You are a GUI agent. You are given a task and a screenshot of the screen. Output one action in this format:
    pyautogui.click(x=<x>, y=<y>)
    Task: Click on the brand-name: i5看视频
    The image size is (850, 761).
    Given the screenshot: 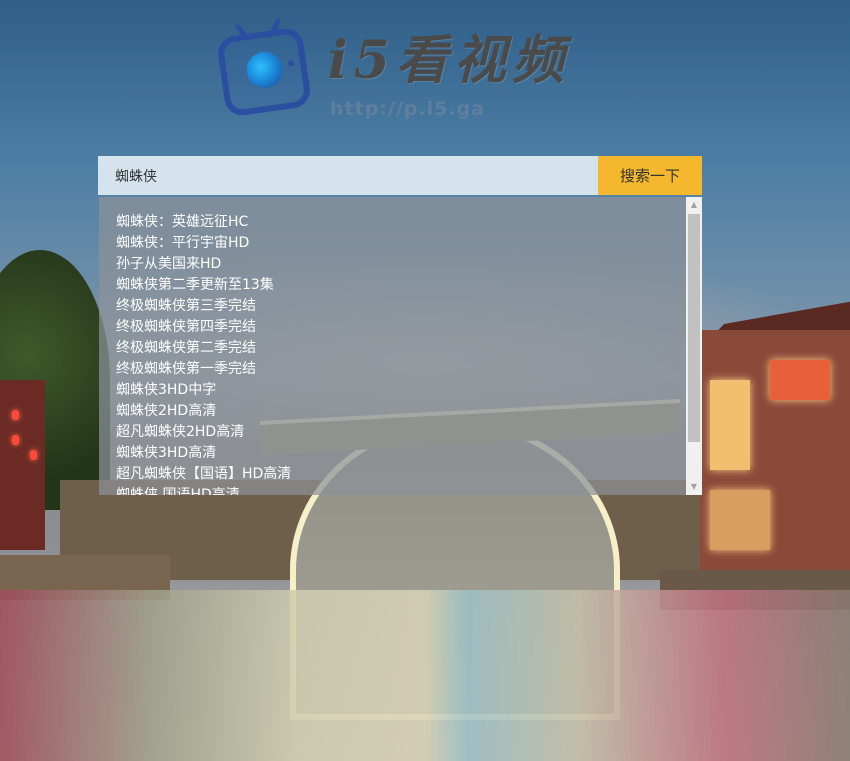 What is the action you would take?
    pyautogui.click(x=449, y=60)
    